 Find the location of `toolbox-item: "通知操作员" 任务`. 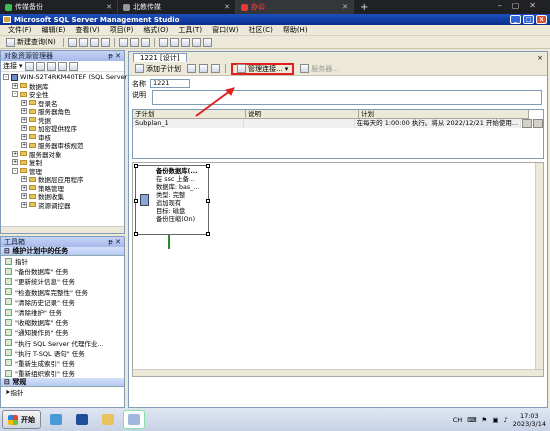

toolbox-item: "通知操作员" 任务 is located at coordinates (62, 332).